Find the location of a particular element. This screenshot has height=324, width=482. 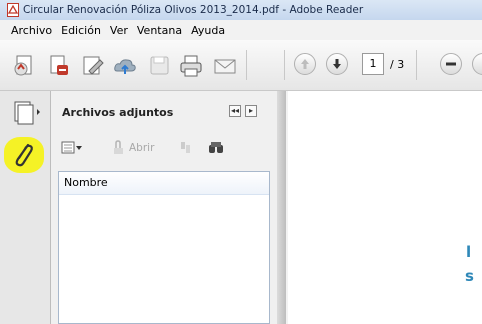

column-header-nombre: Nombre is located at coordinates (164, 183).